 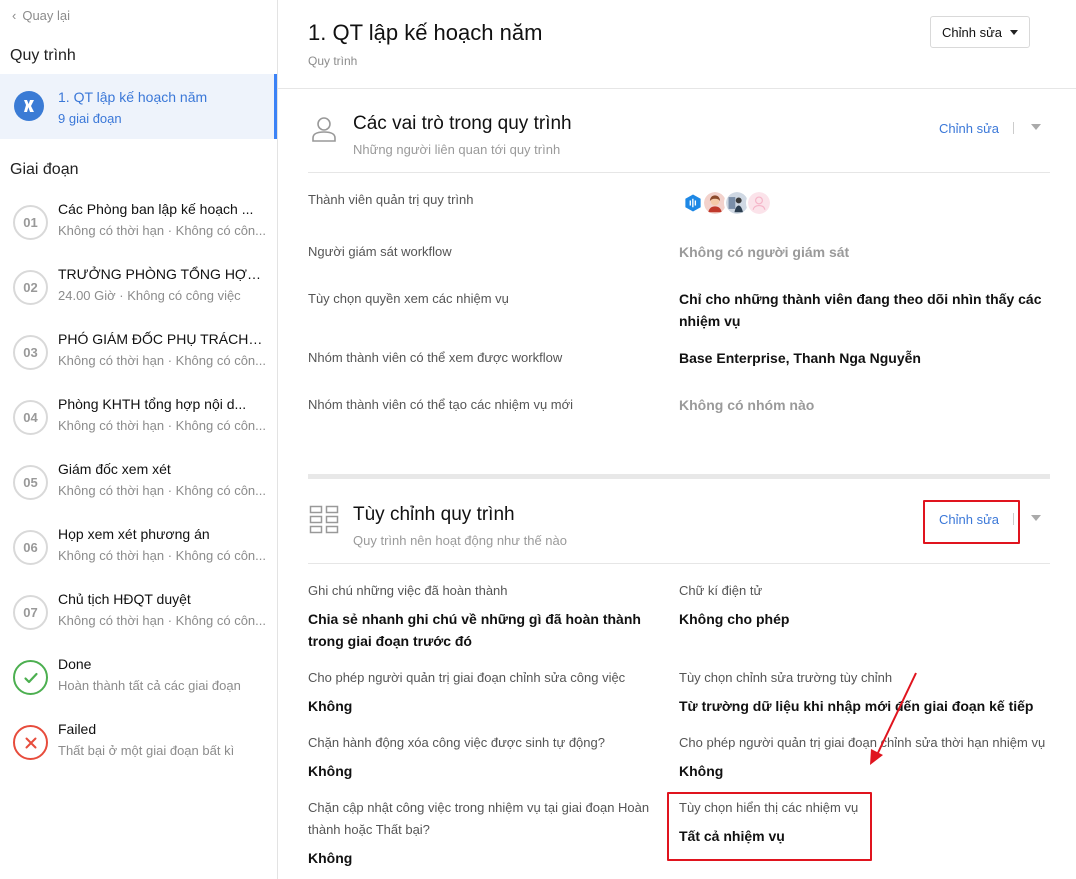 I want to click on role-label: Tùy chọn quyền xem các nhiệm vụ, so click(x=408, y=298).